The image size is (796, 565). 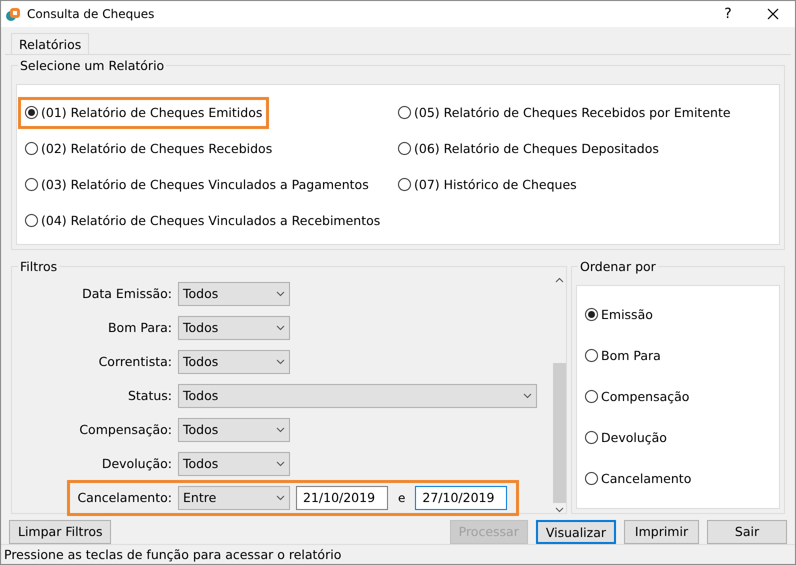 What do you see at coordinates (135, 362) in the screenshot?
I see `field-label: Correntista:` at bounding box center [135, 362].